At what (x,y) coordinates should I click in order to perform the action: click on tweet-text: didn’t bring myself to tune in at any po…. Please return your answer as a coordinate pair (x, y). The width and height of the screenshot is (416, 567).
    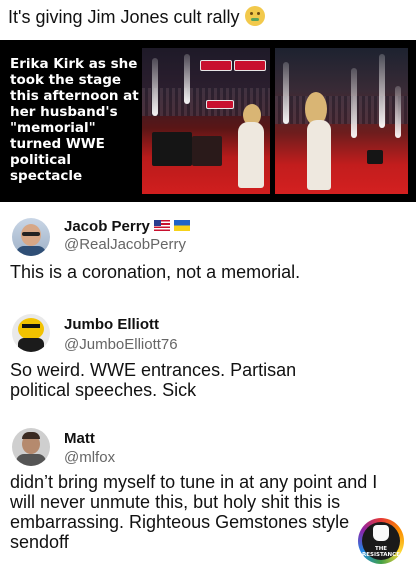
    Looking at the image, I should click on (194, 512).